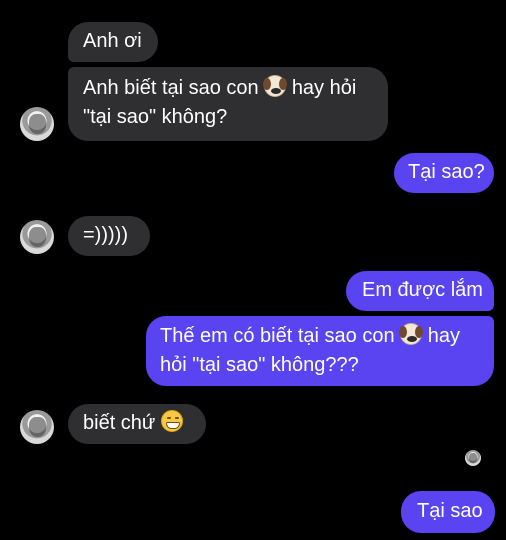 Image resolution: width=506 pixels, height=540 pixels. Describe the element at coordinates (155, 117) in the screenshot. I see `message-text: "tại sao" không?` at that location.